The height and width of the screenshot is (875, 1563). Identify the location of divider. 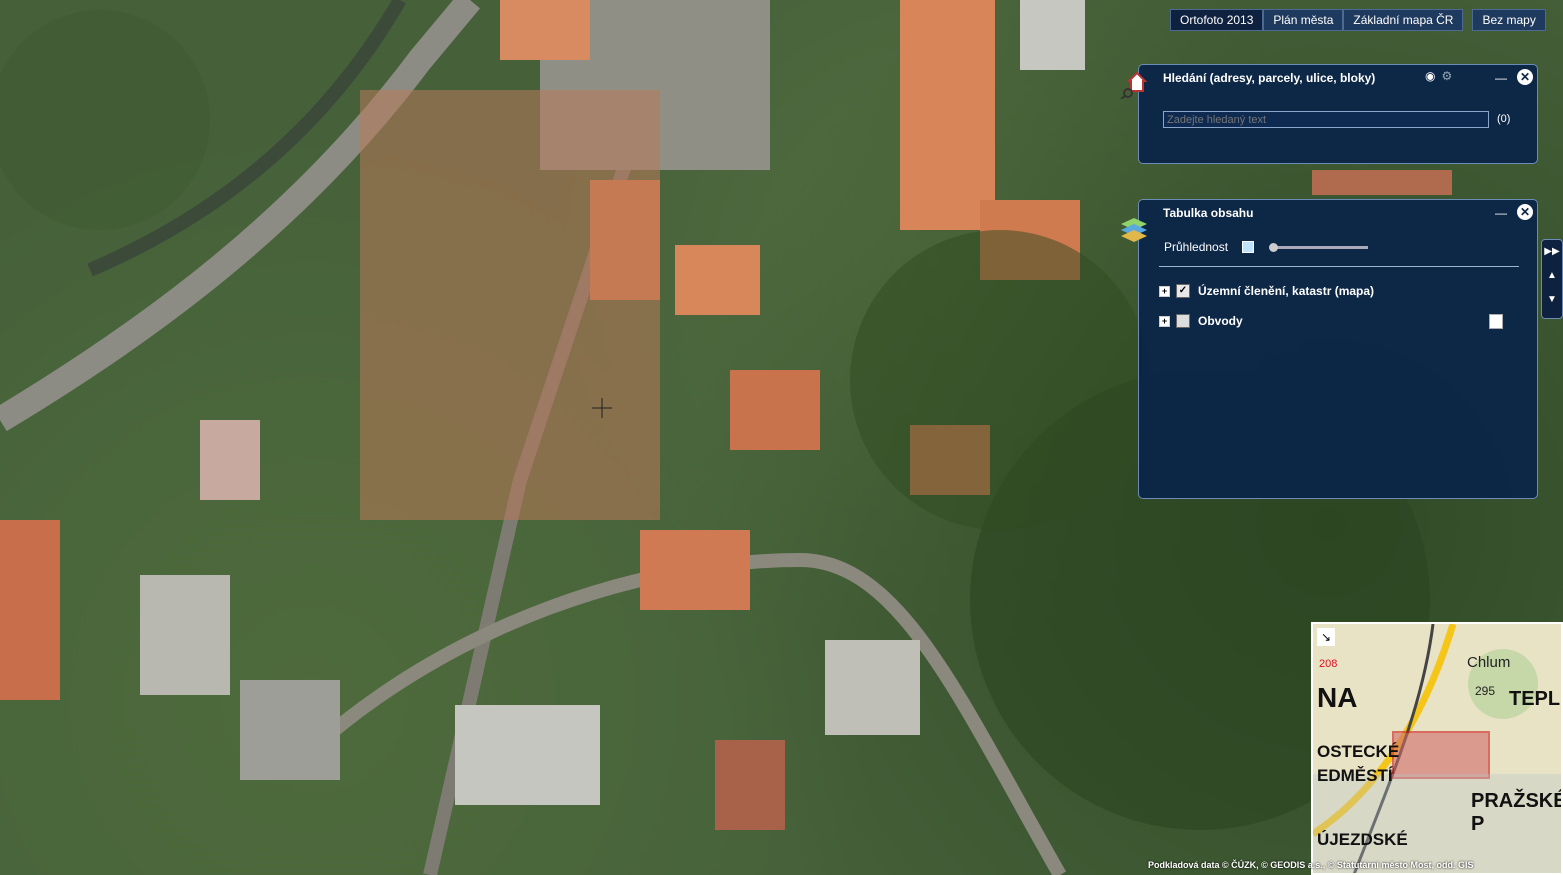
(1339, 266).